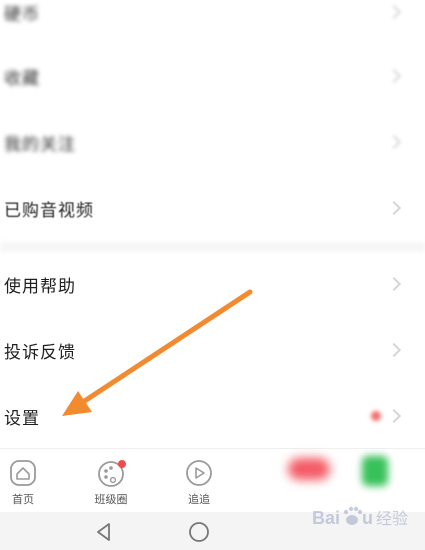 This screenshot has height=550, width=425. What do you see at coordinates (111, 499) in the screenshot?
I see `nav-label: 班级圈` at bounding box center [111, 499].